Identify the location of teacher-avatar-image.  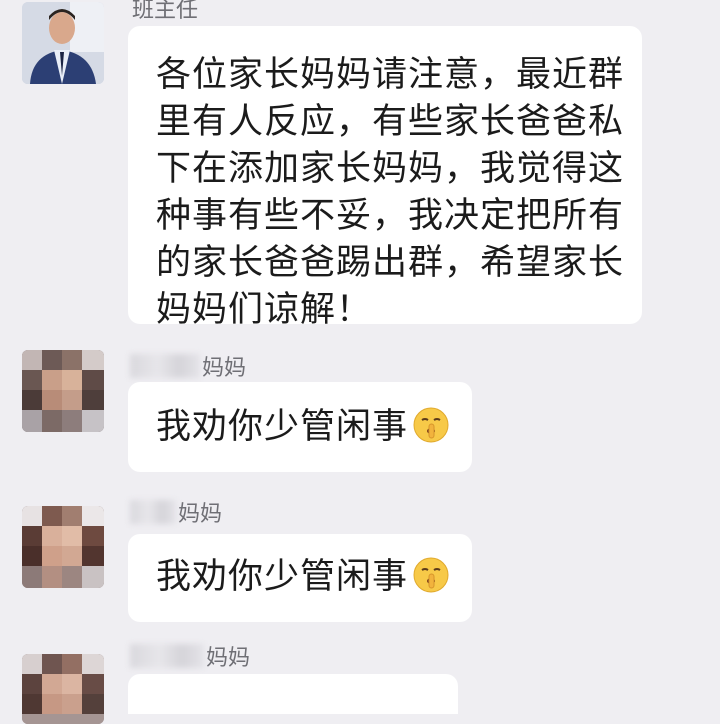
(63, 43).